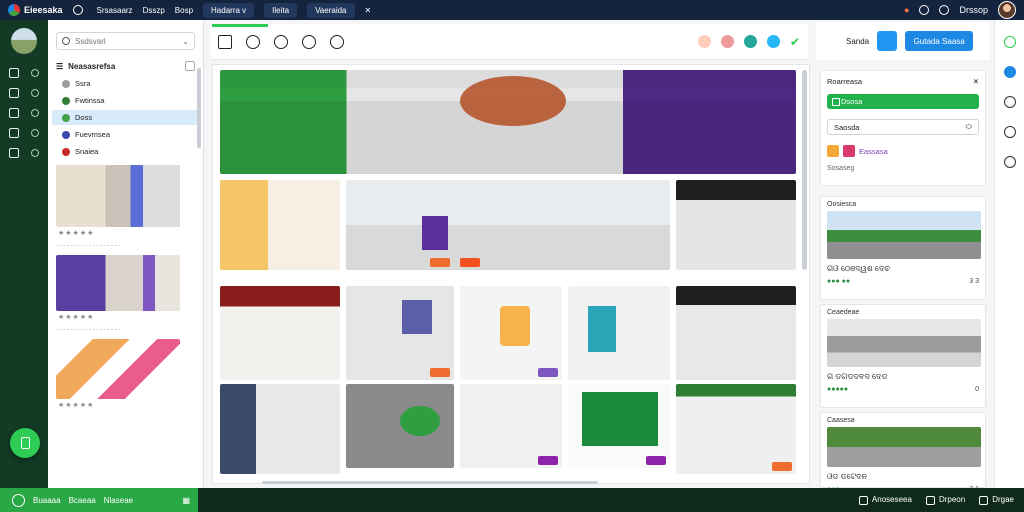 The width and height of the screenshot is (1024, 512). Describe the element at coordinates (125, 151) in the screenshot. I see `list-item: Snaiea` at that location.